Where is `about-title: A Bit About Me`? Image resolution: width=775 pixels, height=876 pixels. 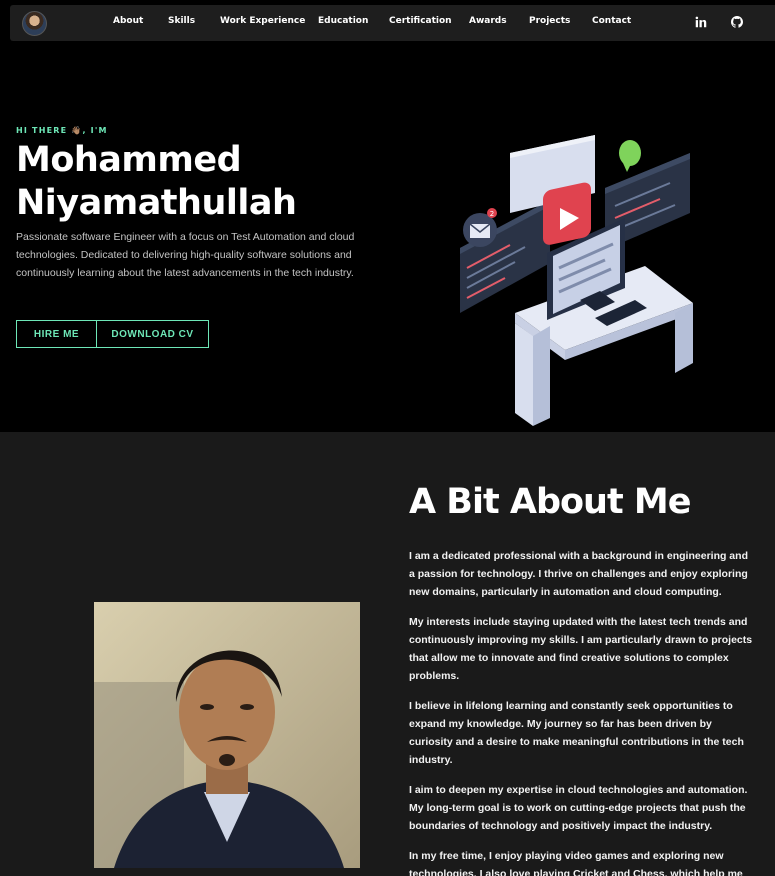 about-title: A Bit About Me is located at coordinates (550, 502).